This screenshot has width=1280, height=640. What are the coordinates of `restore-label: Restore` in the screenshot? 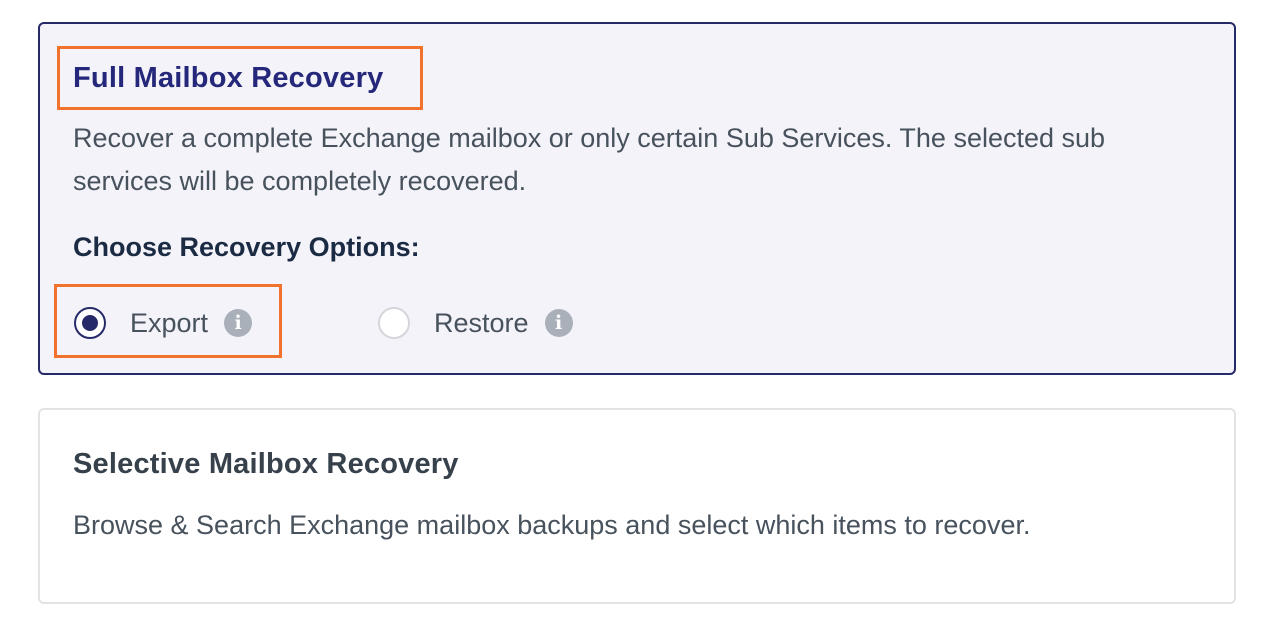 It's located at (481, 322).